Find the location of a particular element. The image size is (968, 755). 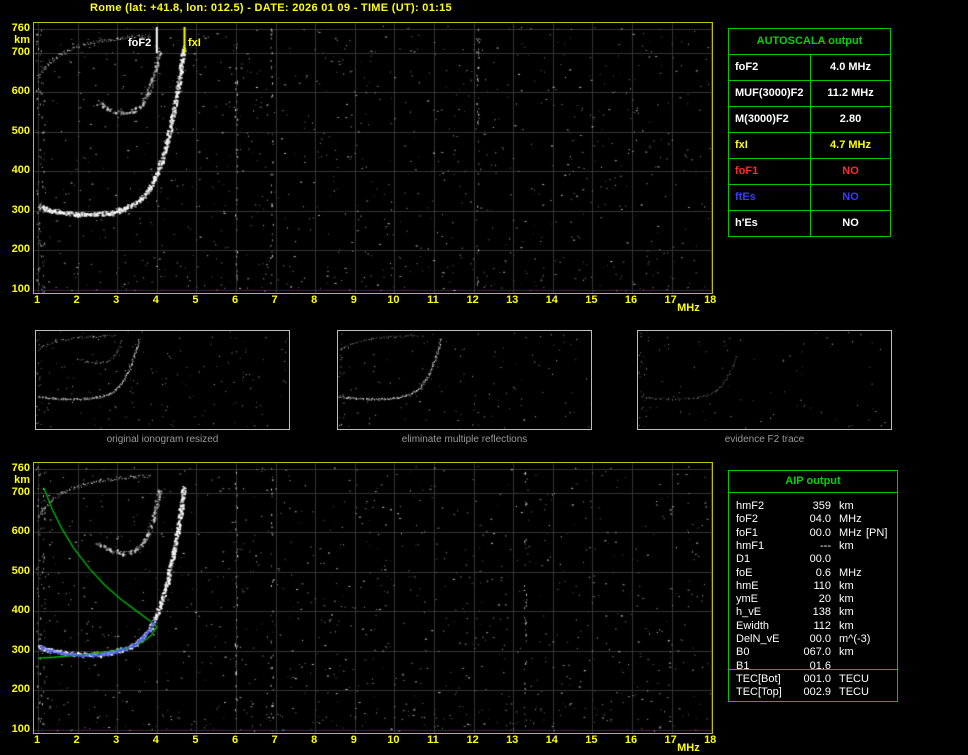

aip-hmf2-label: hmF2 is located at coordinates (750, 506).